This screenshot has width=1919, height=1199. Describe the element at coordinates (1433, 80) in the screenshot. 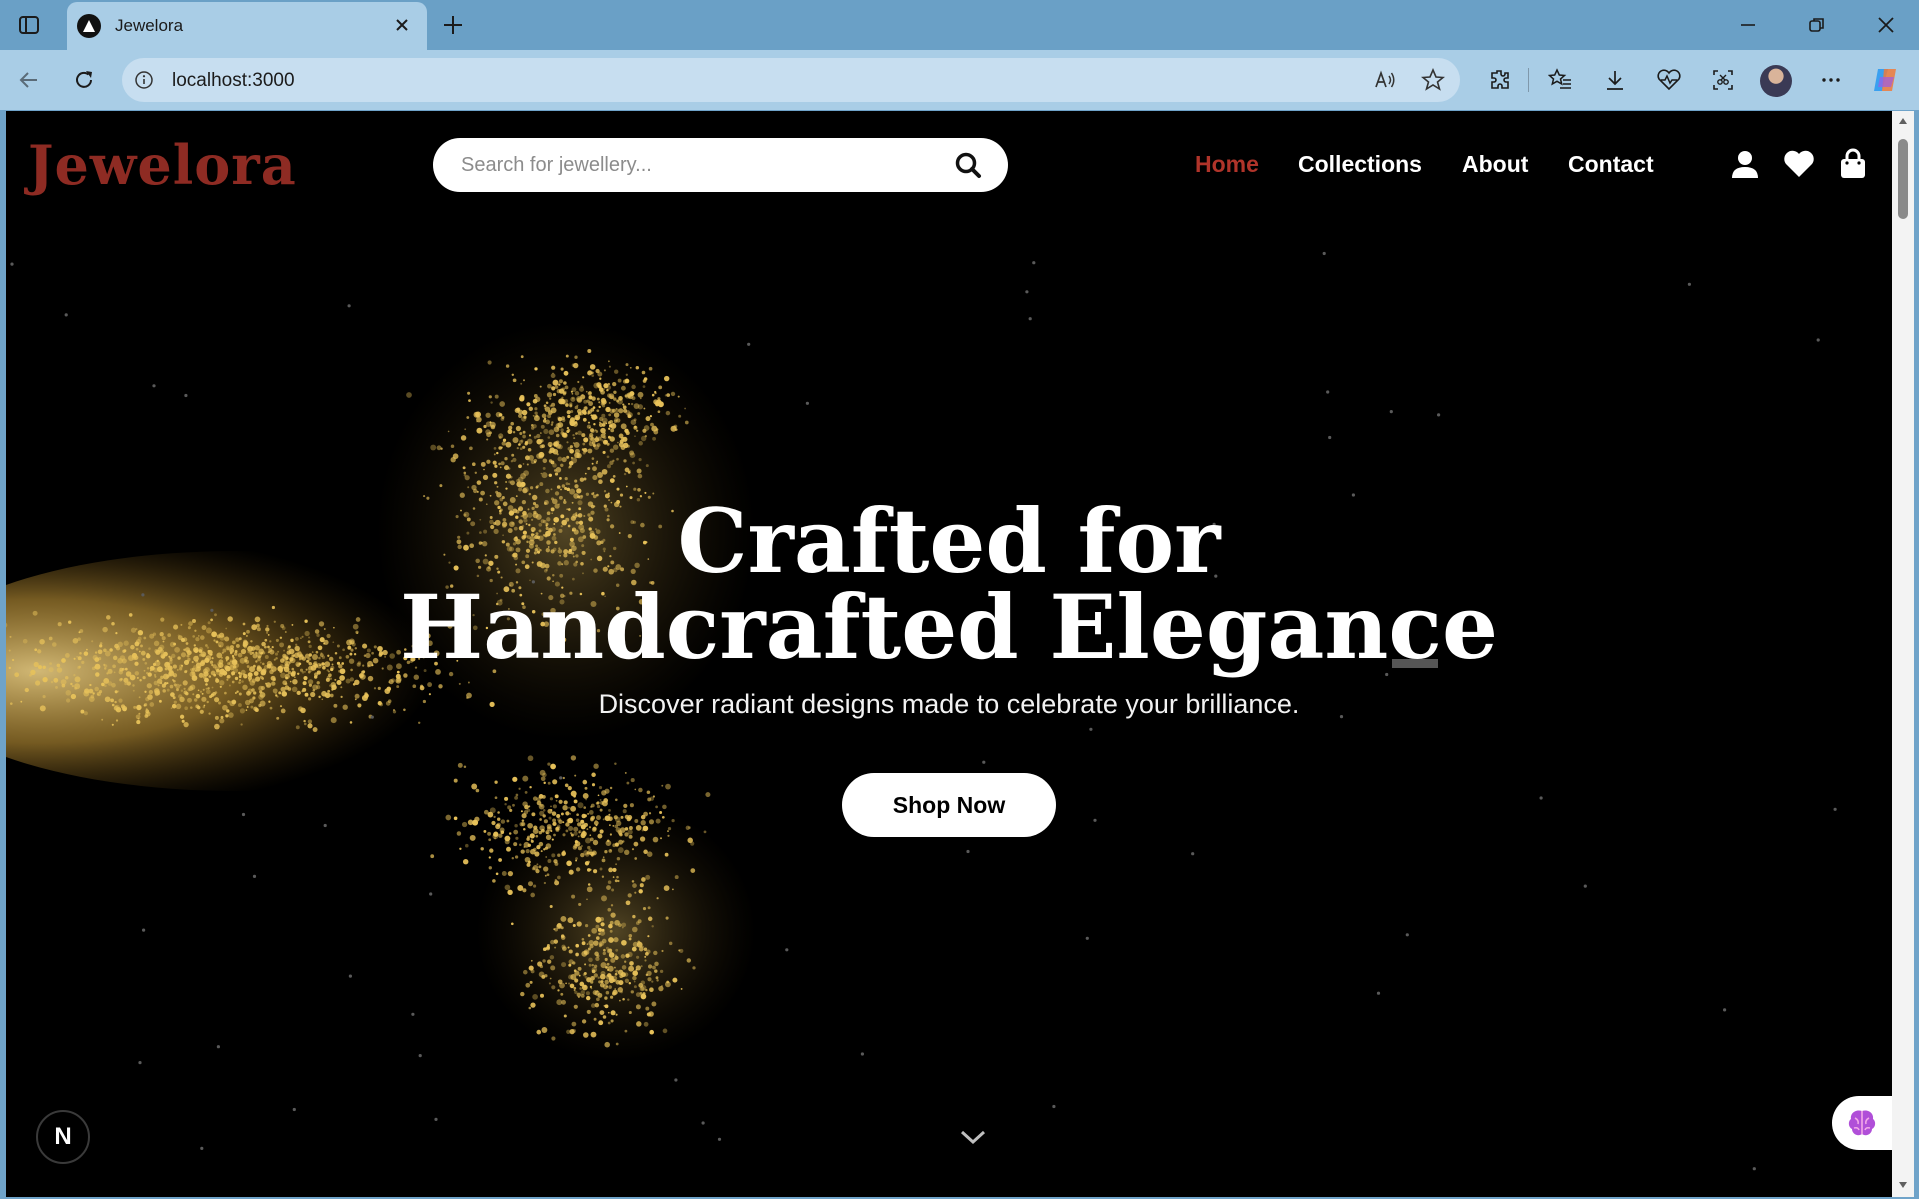

I see `favorite-star-icon` at that location.